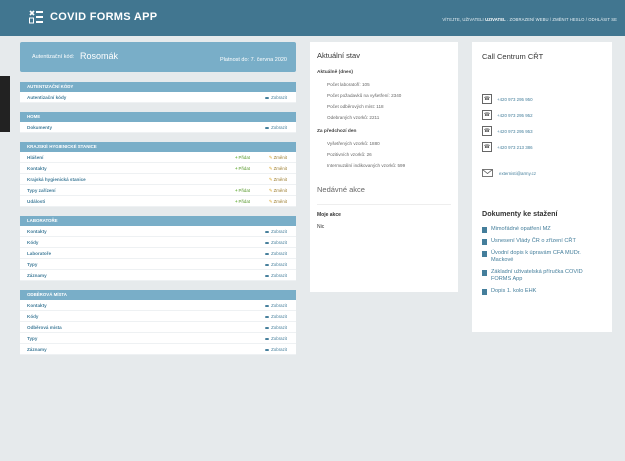 This screenshot has height=461, width=625. I want to click on module-title: LABORATOŘE, so click(158, 221).